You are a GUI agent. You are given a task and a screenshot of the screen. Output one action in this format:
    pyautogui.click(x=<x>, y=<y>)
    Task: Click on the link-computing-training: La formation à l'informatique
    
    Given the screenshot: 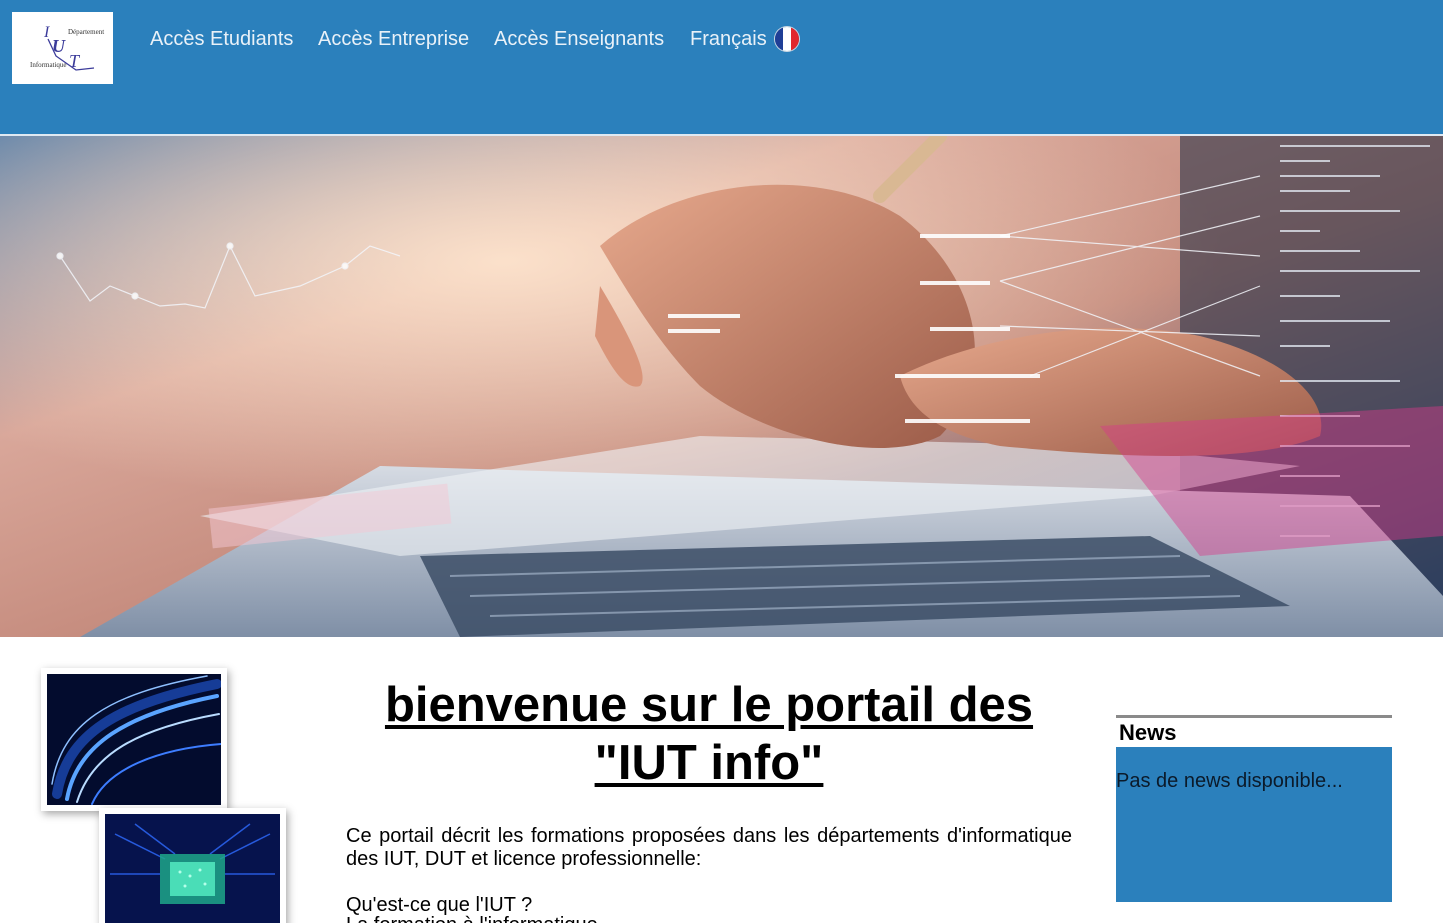 What is the action you would take?
    pyautogui.click(x=472, y=918)
    